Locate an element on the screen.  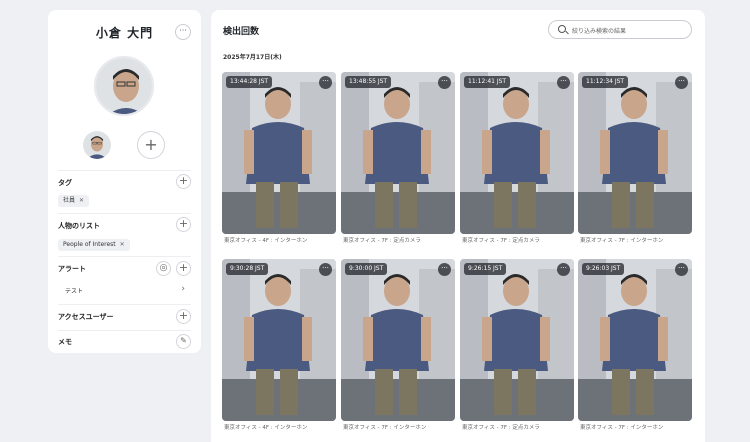
tag-chip: 社員 ✕ is located at coordinates (74, 201).